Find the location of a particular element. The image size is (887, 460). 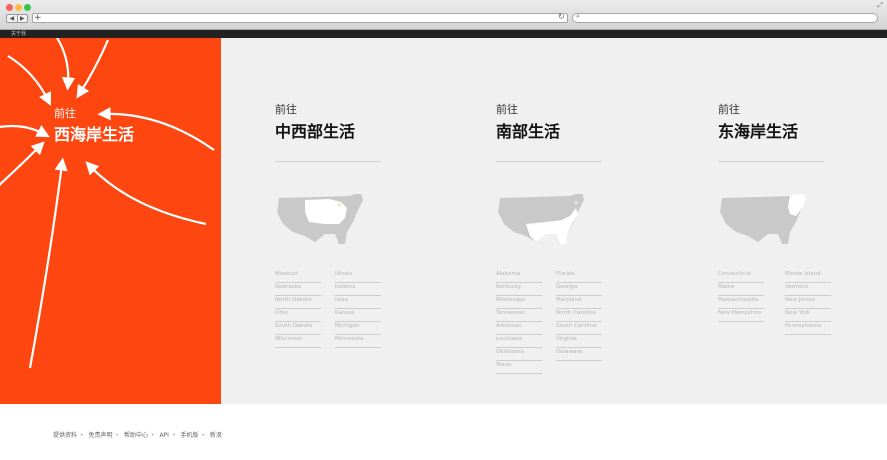

us-map-south-highlight is located at coordinates (541, 219).